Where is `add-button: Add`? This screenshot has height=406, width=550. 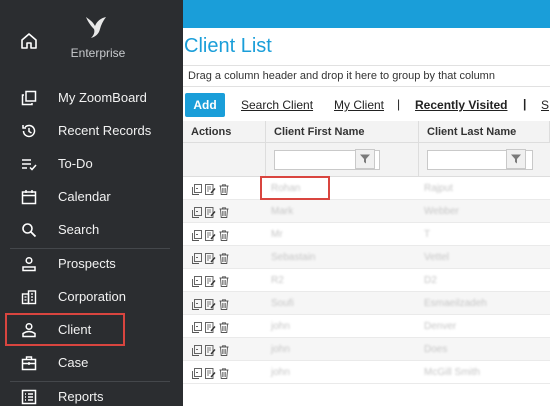
add-button: Add is located at coordinates (205, 105).